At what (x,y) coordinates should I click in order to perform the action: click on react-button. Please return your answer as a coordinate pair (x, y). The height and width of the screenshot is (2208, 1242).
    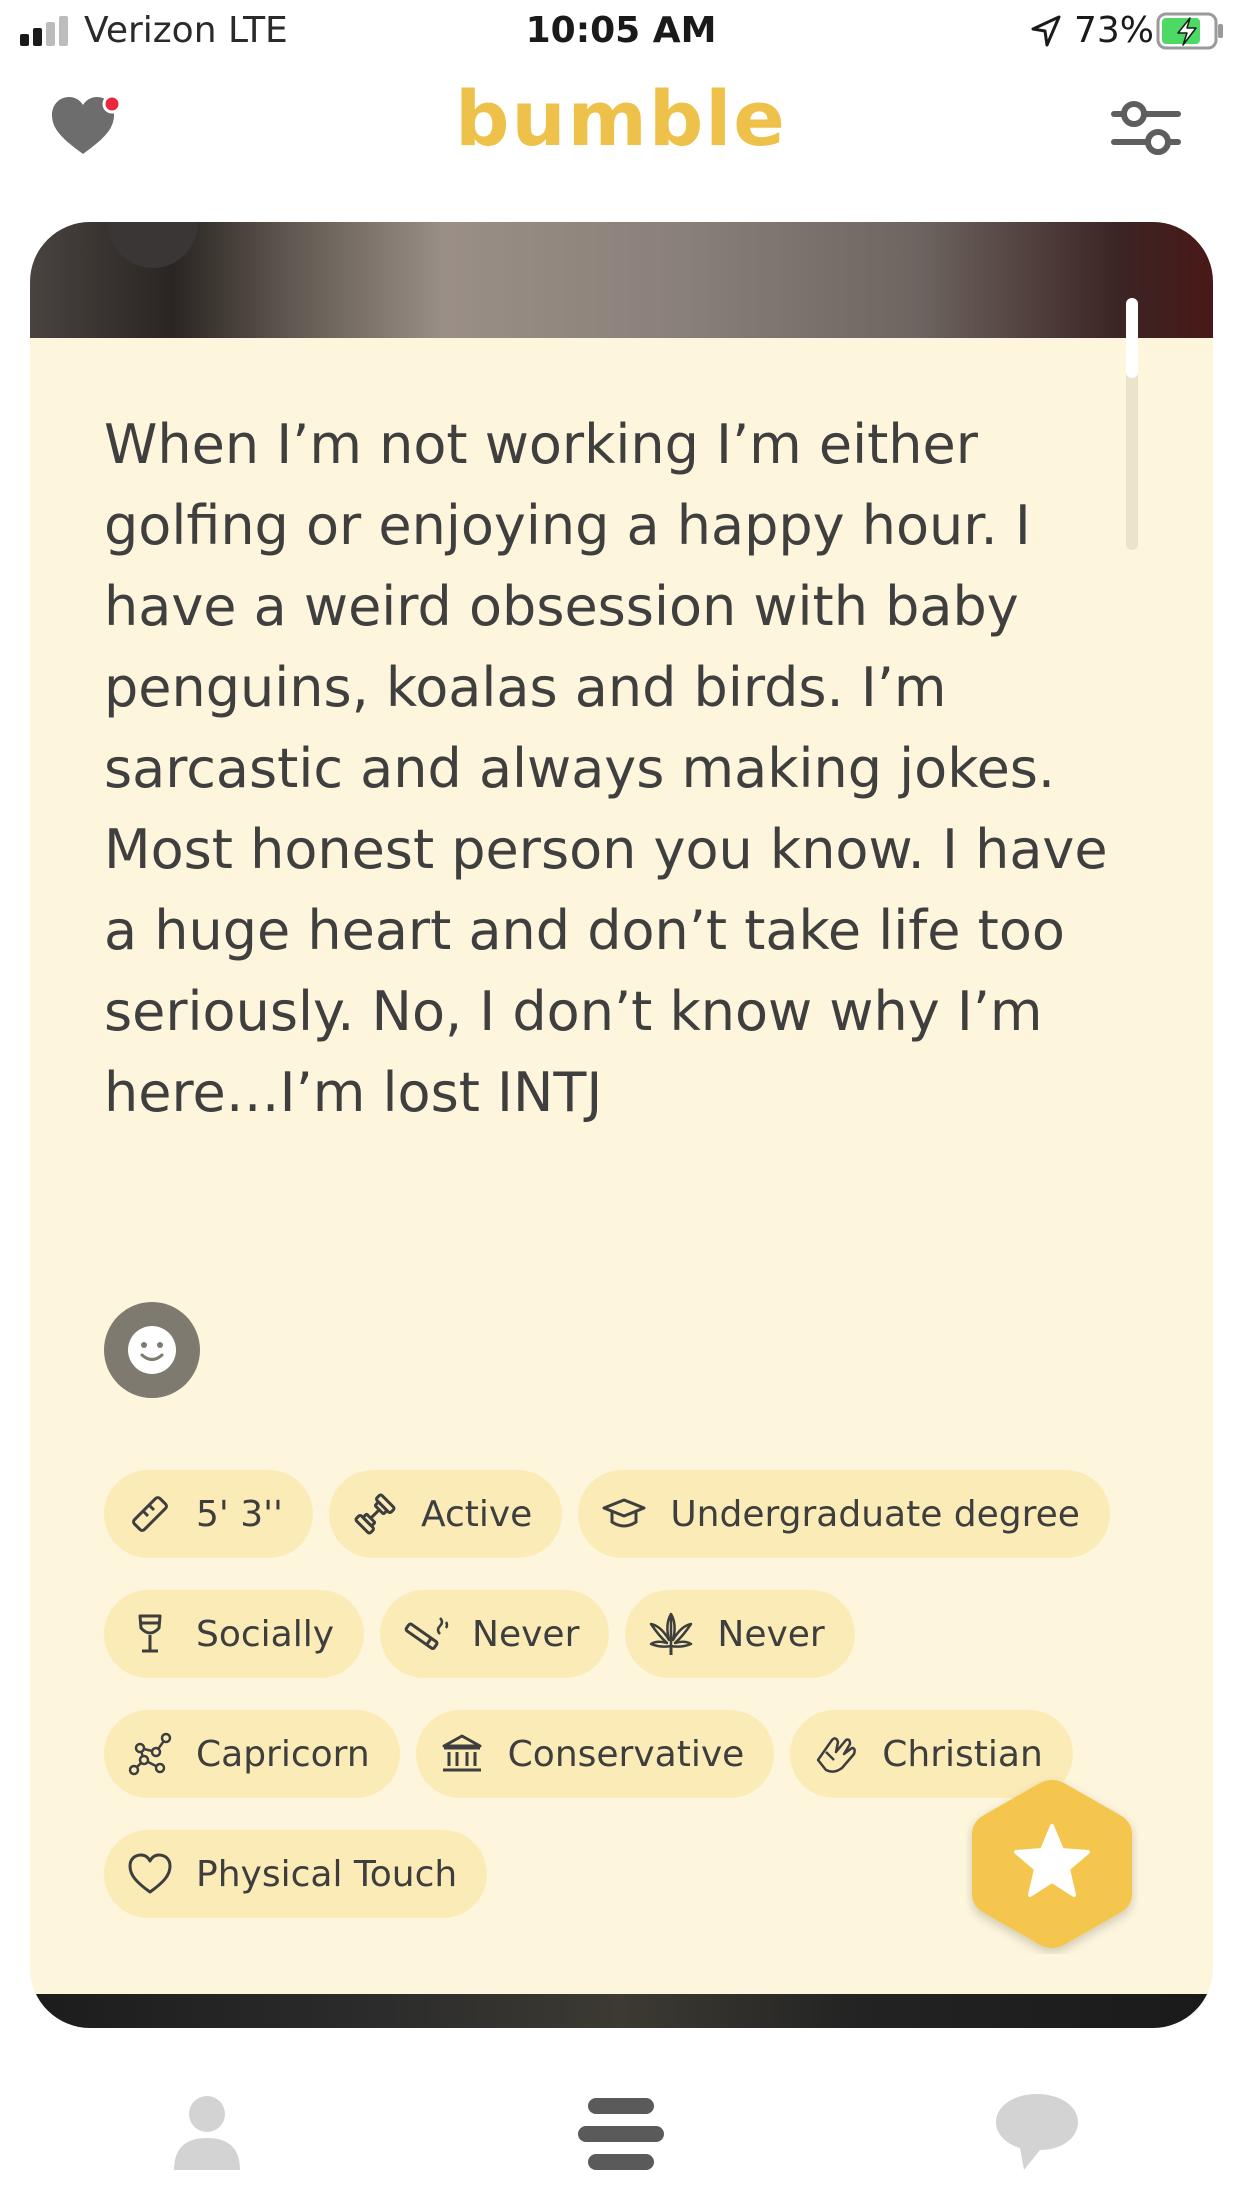
    Looking at the image, I should click on (152, 1350).